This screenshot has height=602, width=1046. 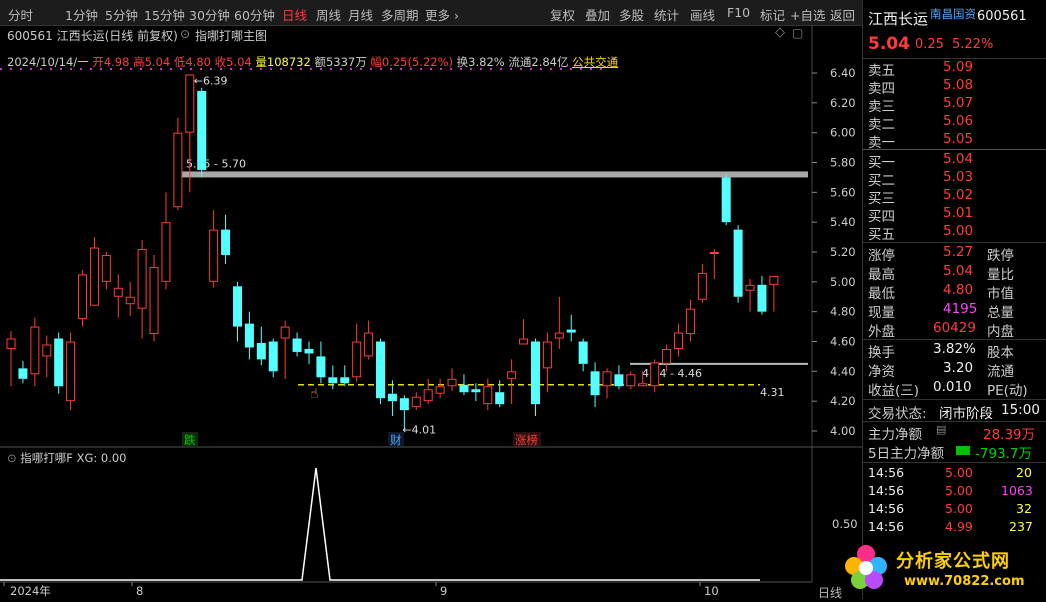 What do you see at coordinates (380, 524) in the screenshot?
I see `sub-chart` at bounding box center [380, 524].